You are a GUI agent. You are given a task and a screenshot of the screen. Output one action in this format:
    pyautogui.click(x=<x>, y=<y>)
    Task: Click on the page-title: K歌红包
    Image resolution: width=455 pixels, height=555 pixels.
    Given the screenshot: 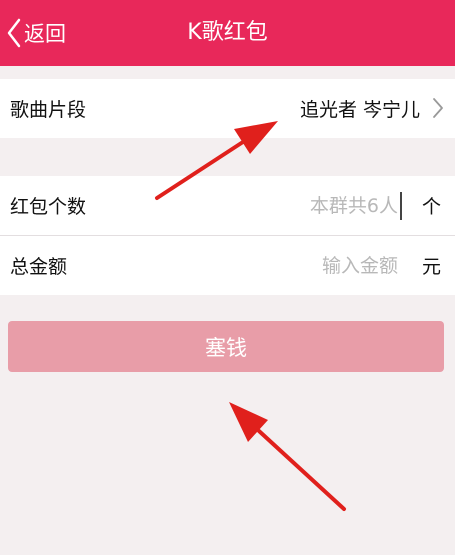 What is the action you would take?
    pyautogui.click(x=227, y=32)
    